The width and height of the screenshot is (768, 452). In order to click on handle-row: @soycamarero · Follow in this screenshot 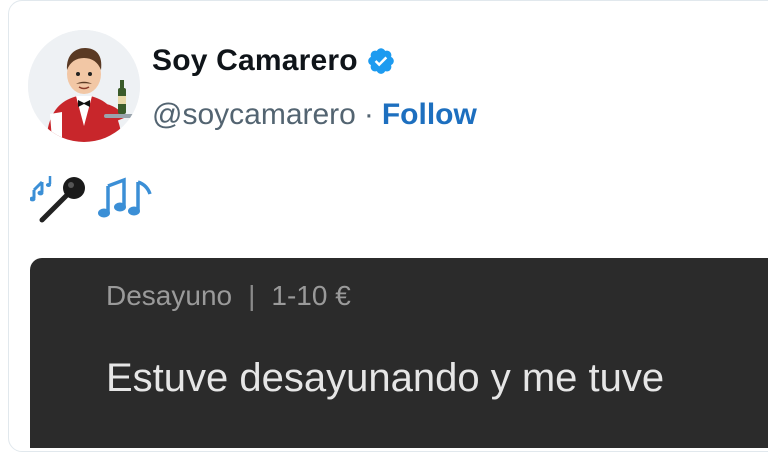, I will do `click(314, 115)`.